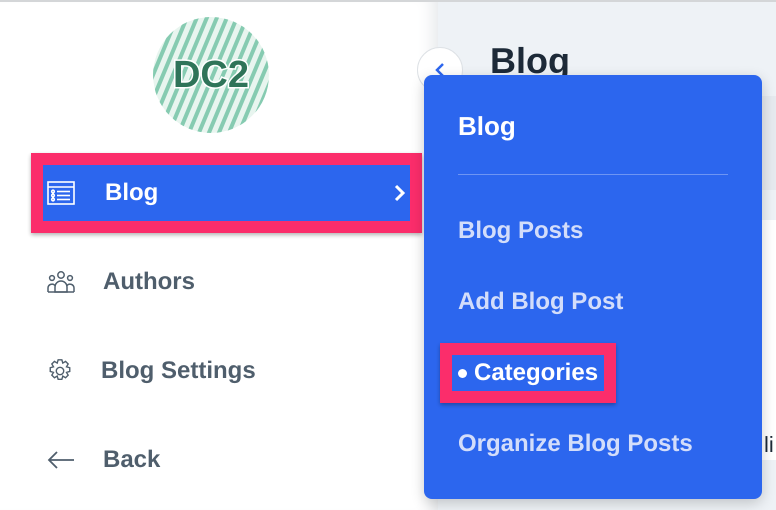 Image resolution: width=776 pixels, height=510 pixels. Describe the element at coordinates (211, 75) in the screenshot. I see `logo: DC2` at that location.